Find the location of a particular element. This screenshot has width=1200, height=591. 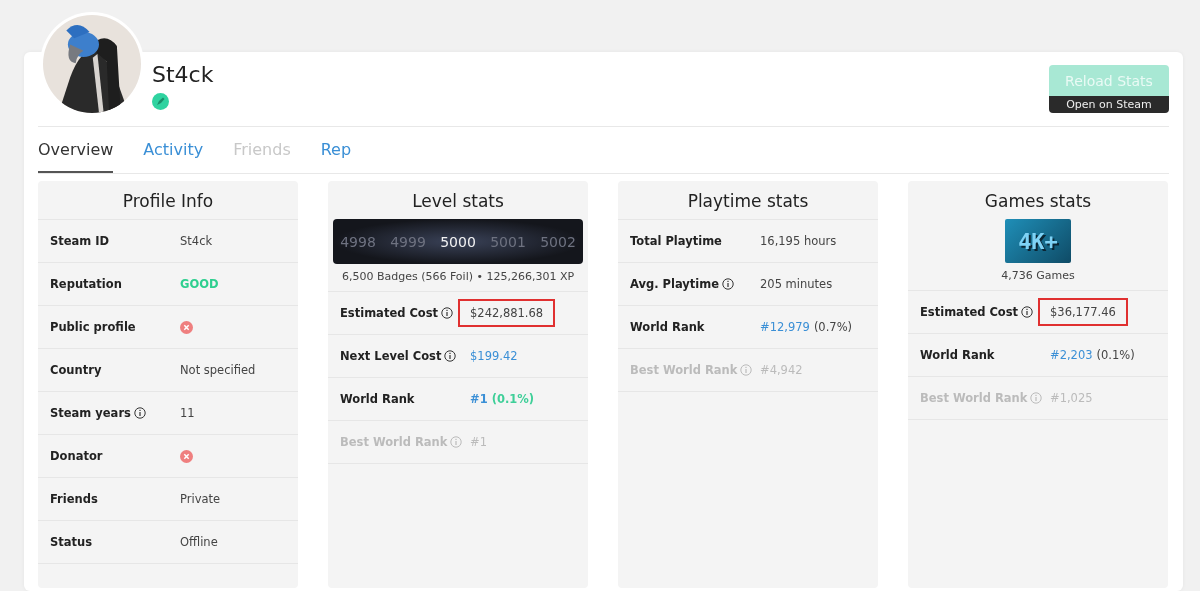

level-number: 5001 is located at coordinates (508, 241).